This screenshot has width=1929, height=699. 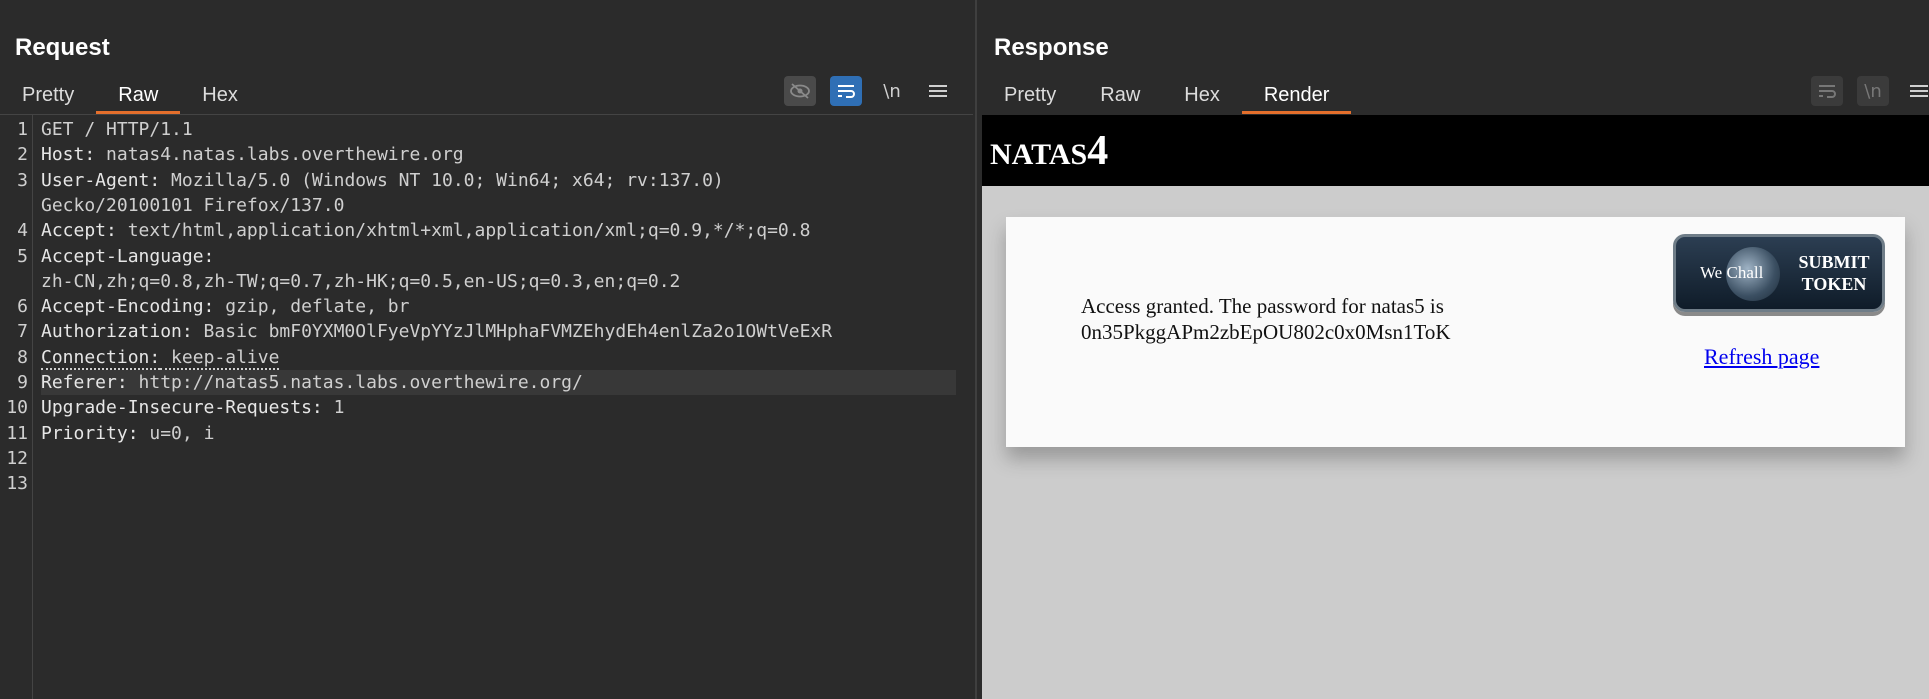 I want to click on password-value: 0n35PkggAPm2zbEpOU802c0x0Msn1ToK, so click(x=1266, y=332).